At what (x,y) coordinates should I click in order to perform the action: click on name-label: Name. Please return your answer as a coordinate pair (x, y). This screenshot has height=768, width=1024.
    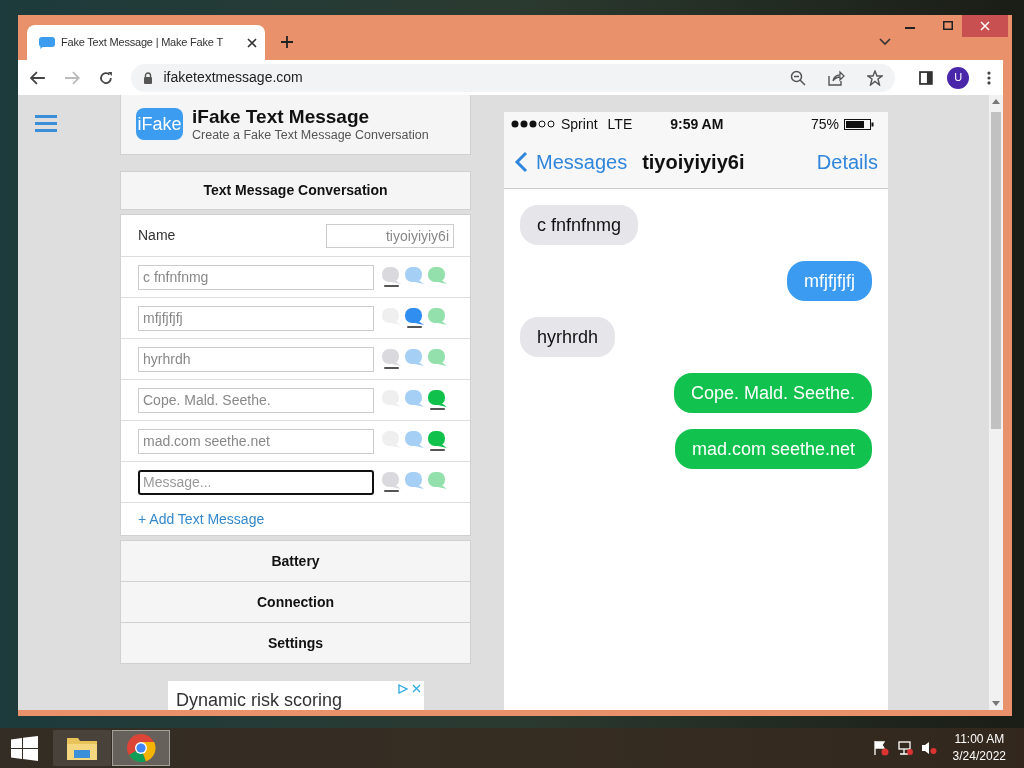
    Looking at the image, I should click on (157, 236).